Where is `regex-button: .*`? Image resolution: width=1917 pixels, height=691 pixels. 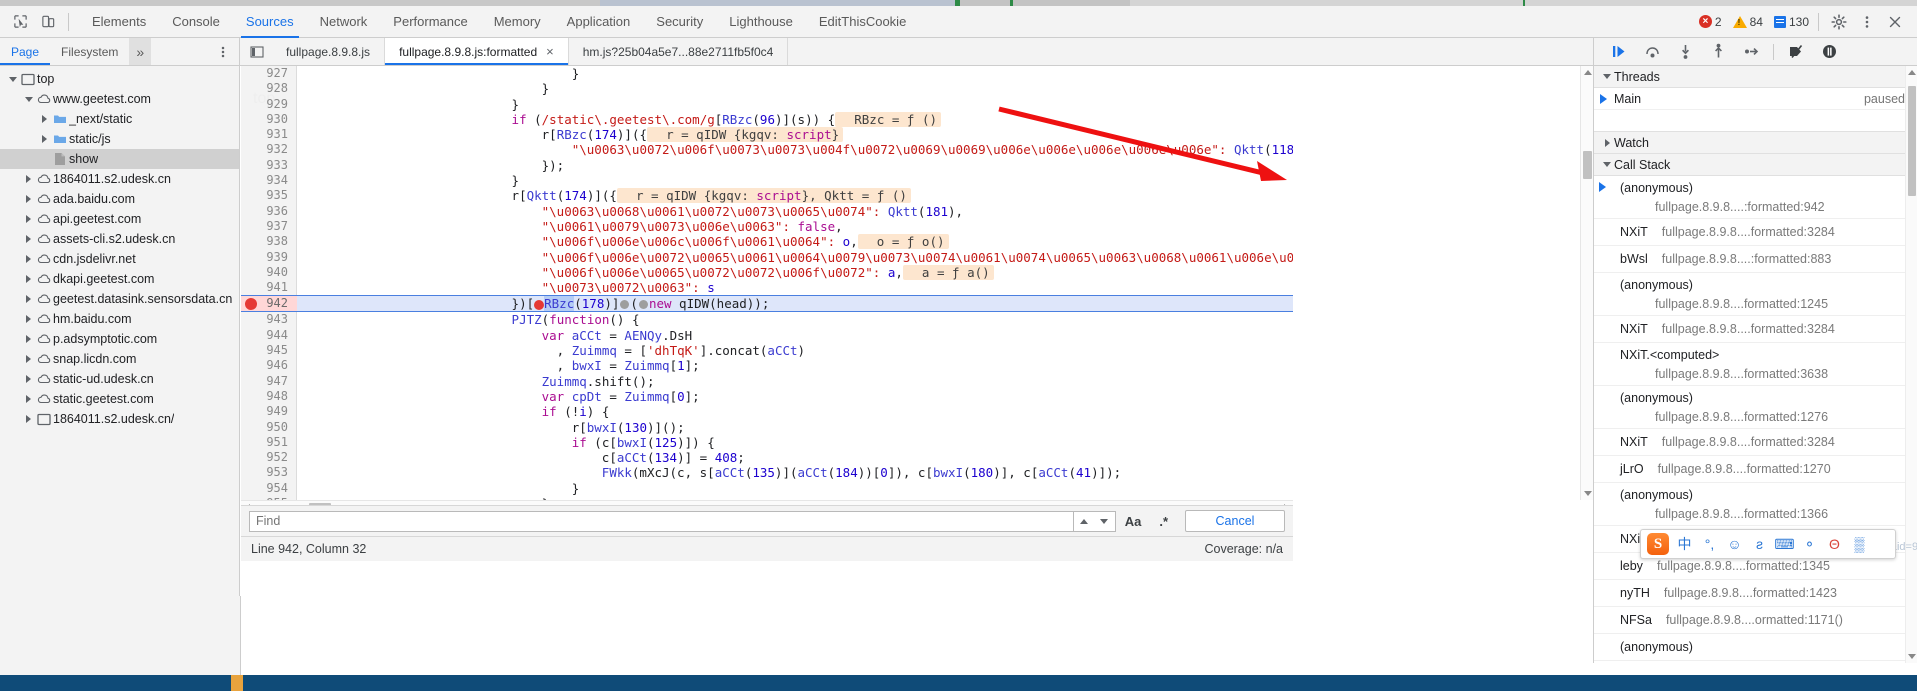 regex-button: .* is located at coordinates (1163, 521).